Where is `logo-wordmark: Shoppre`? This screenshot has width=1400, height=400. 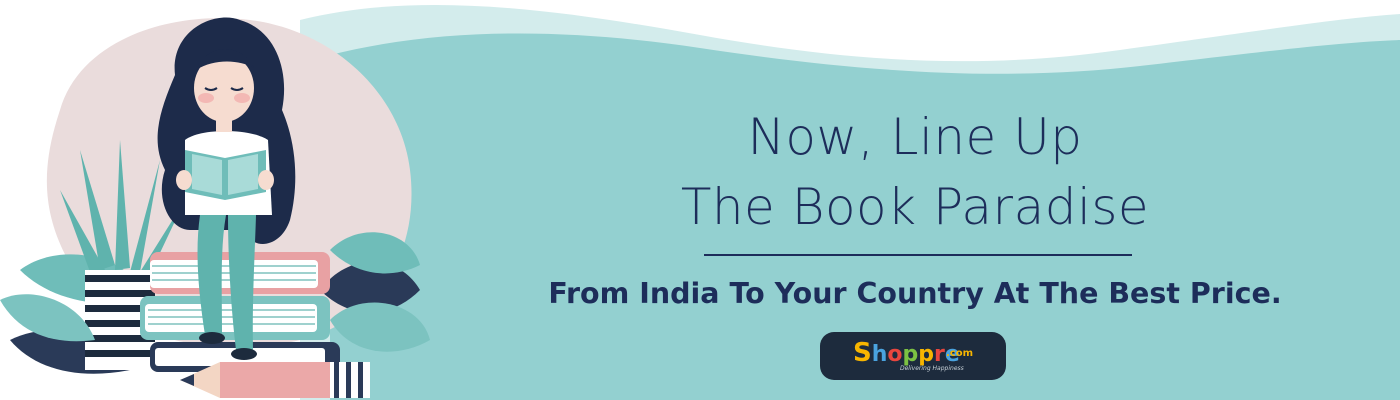 logo-wordmark: Shoppre is located at coordinates (906, 353).